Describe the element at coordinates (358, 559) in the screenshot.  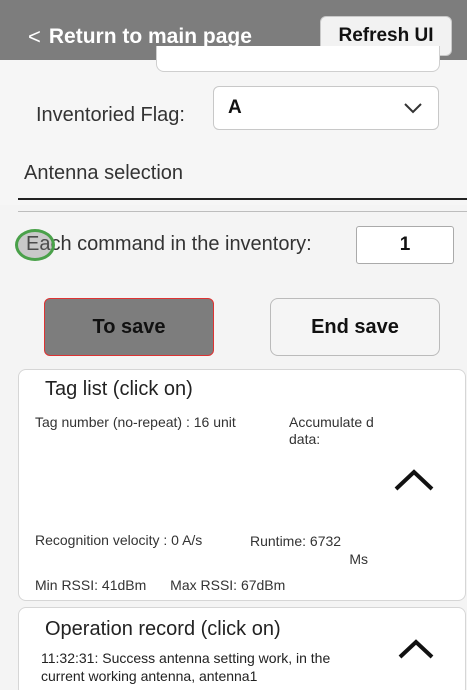
I see `runtime-unit: Ms` at that location.